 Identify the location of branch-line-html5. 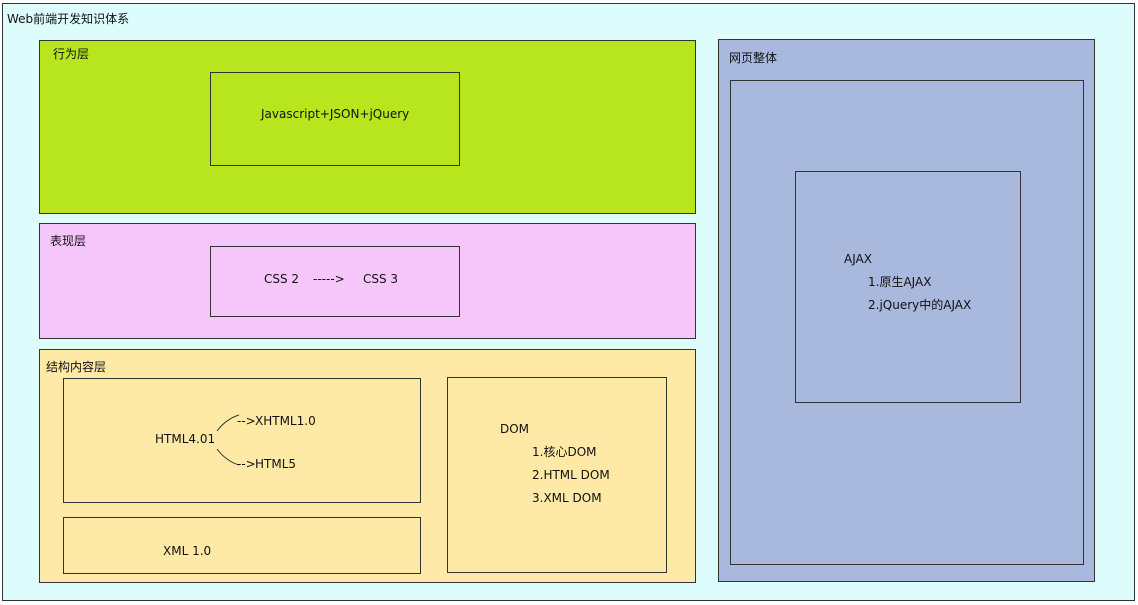
(228, 457).